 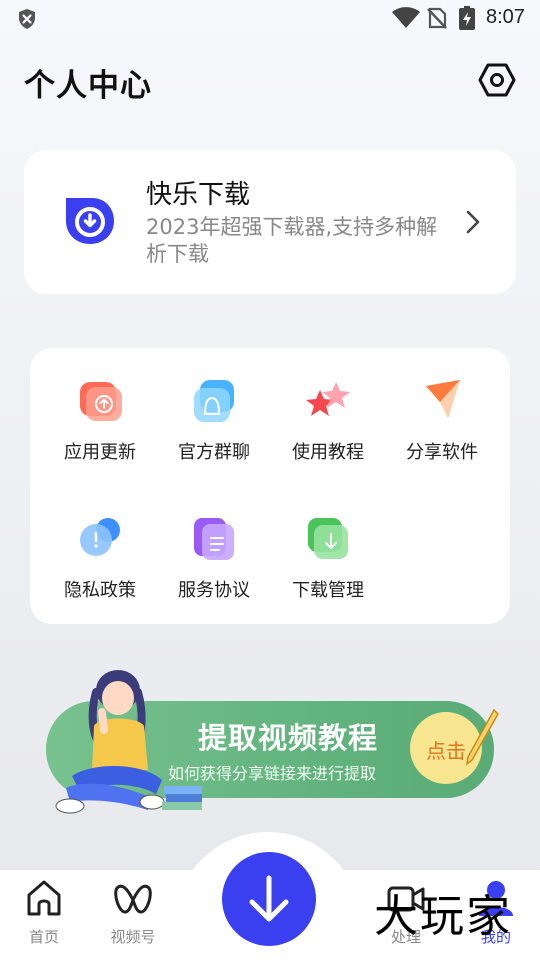 I want to click on nav-label: 首页, so click(x=43, y=937).